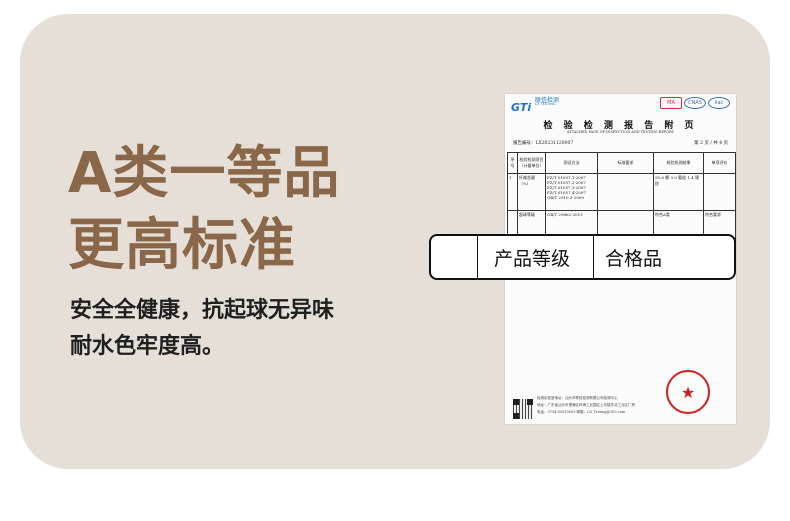 This screenshot has height=521, width=790. I want to click on table-header-row: 序号 检验检测项目（计量单位） 测试方法 标准要求 检验检测结果 单项评价, so click(621, 163).